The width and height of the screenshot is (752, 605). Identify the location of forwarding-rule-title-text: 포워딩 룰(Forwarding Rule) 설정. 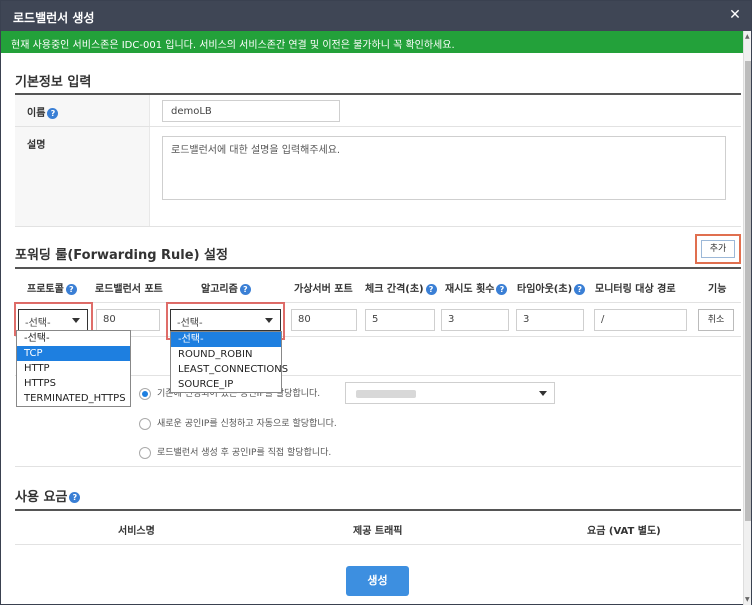
(121, 255).